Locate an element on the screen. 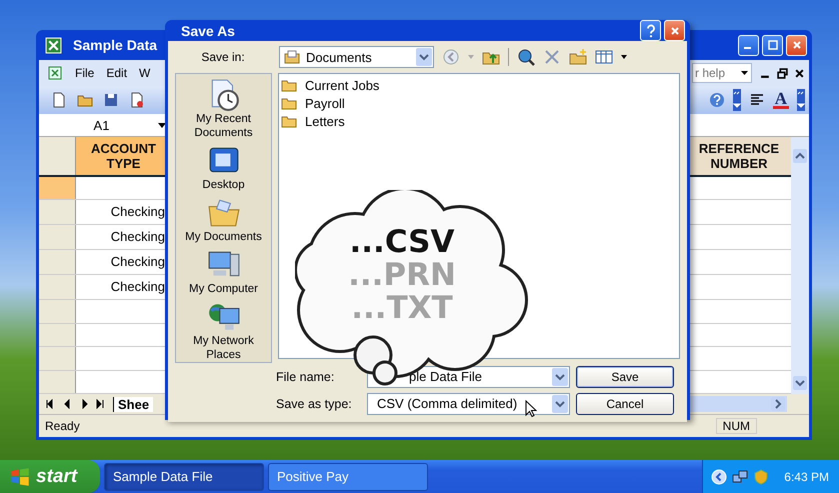  corner-cell is located at coordinates (57, 155).